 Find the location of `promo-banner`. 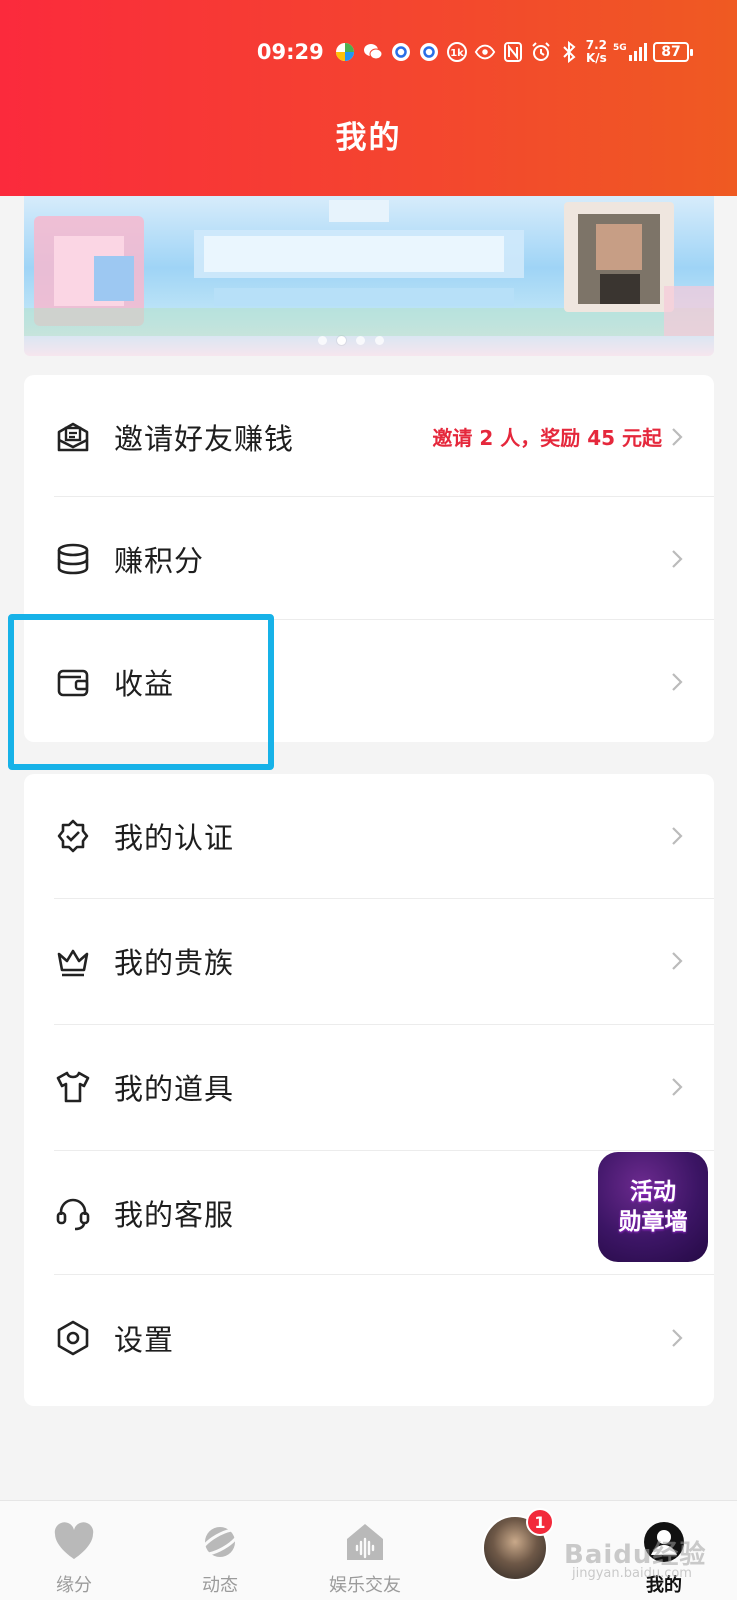

promo-banner is located at coordinates (369, 276).